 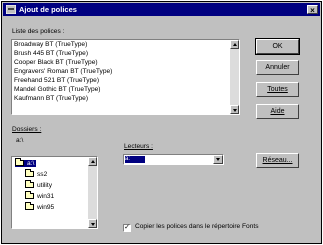 What do you see at coordinates (51, 53) in the screenshot?
I see `font-list-item: Brush 445 BT (TrueType)` at bounding box center [51, 53].